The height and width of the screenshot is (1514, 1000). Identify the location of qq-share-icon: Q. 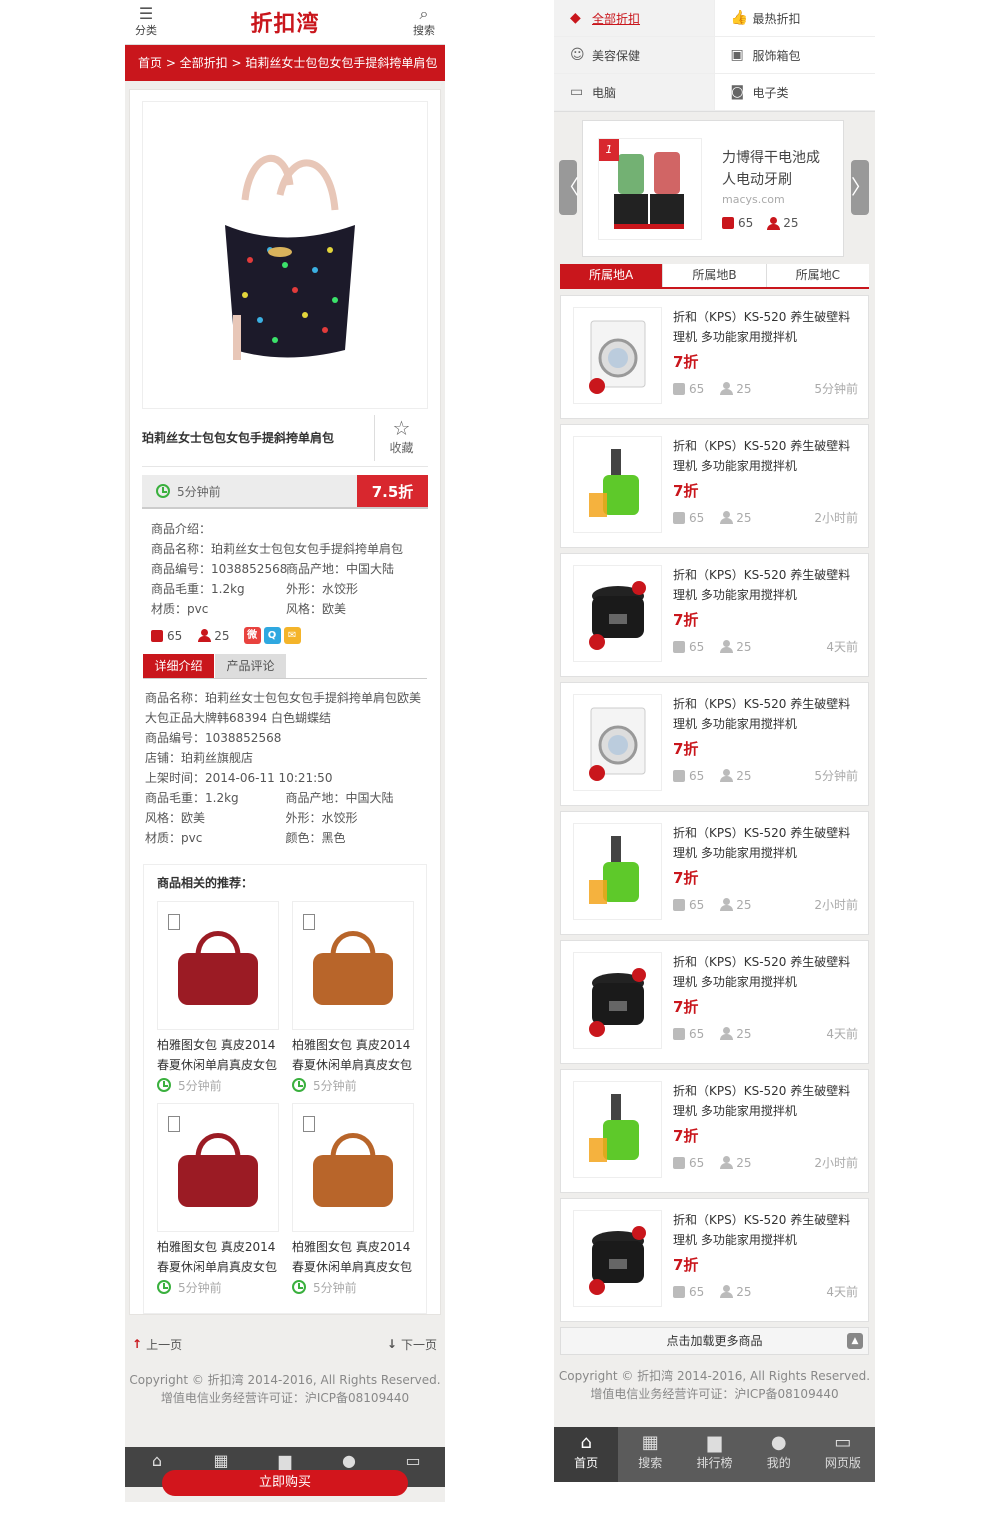
(272, 635).